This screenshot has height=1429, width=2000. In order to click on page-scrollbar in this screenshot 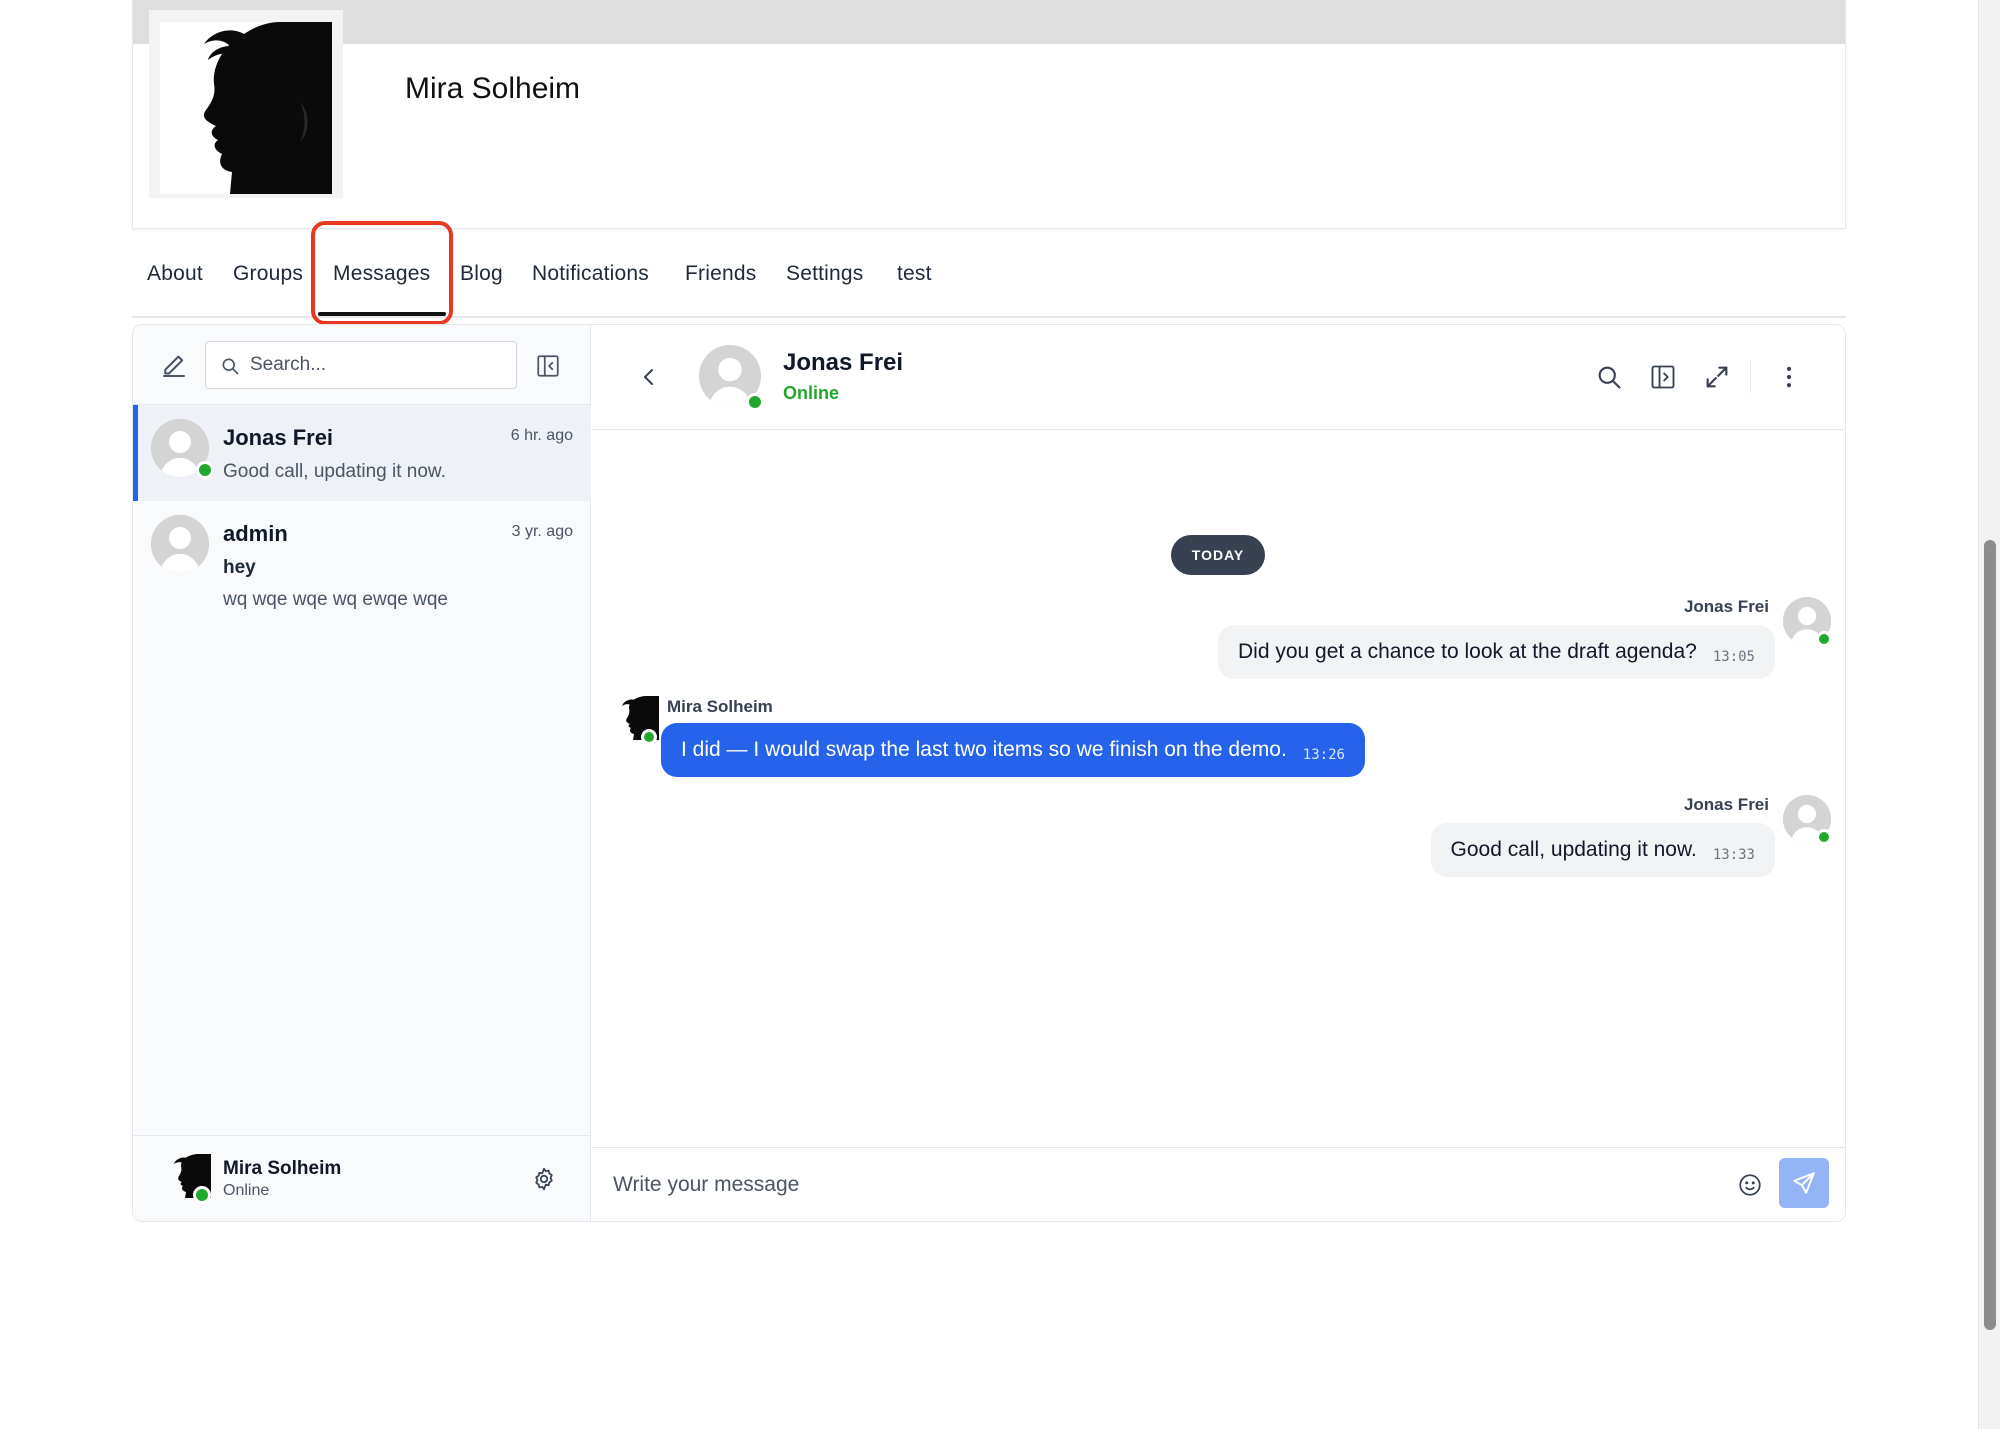, I will do `click(1989, 714)`.